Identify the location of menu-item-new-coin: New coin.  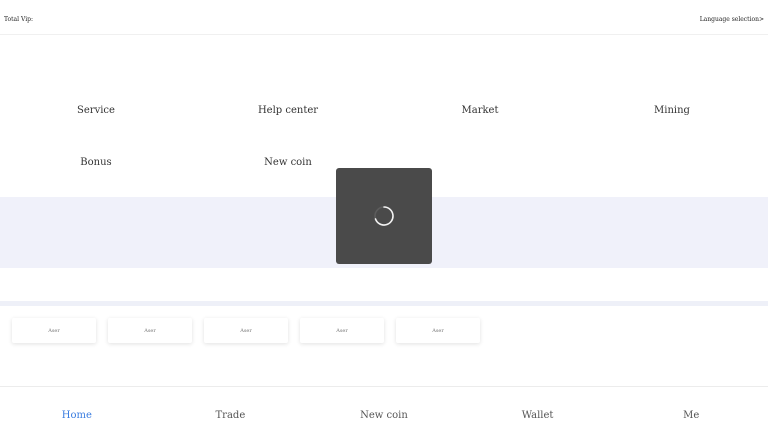
(288, 162).